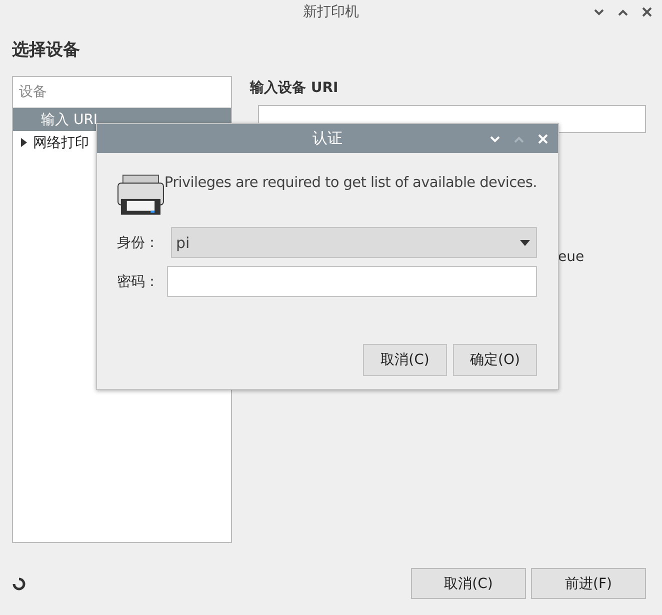  I want to click on dialog-message: Privileges are required to get list of available devices., so click(350, 183).